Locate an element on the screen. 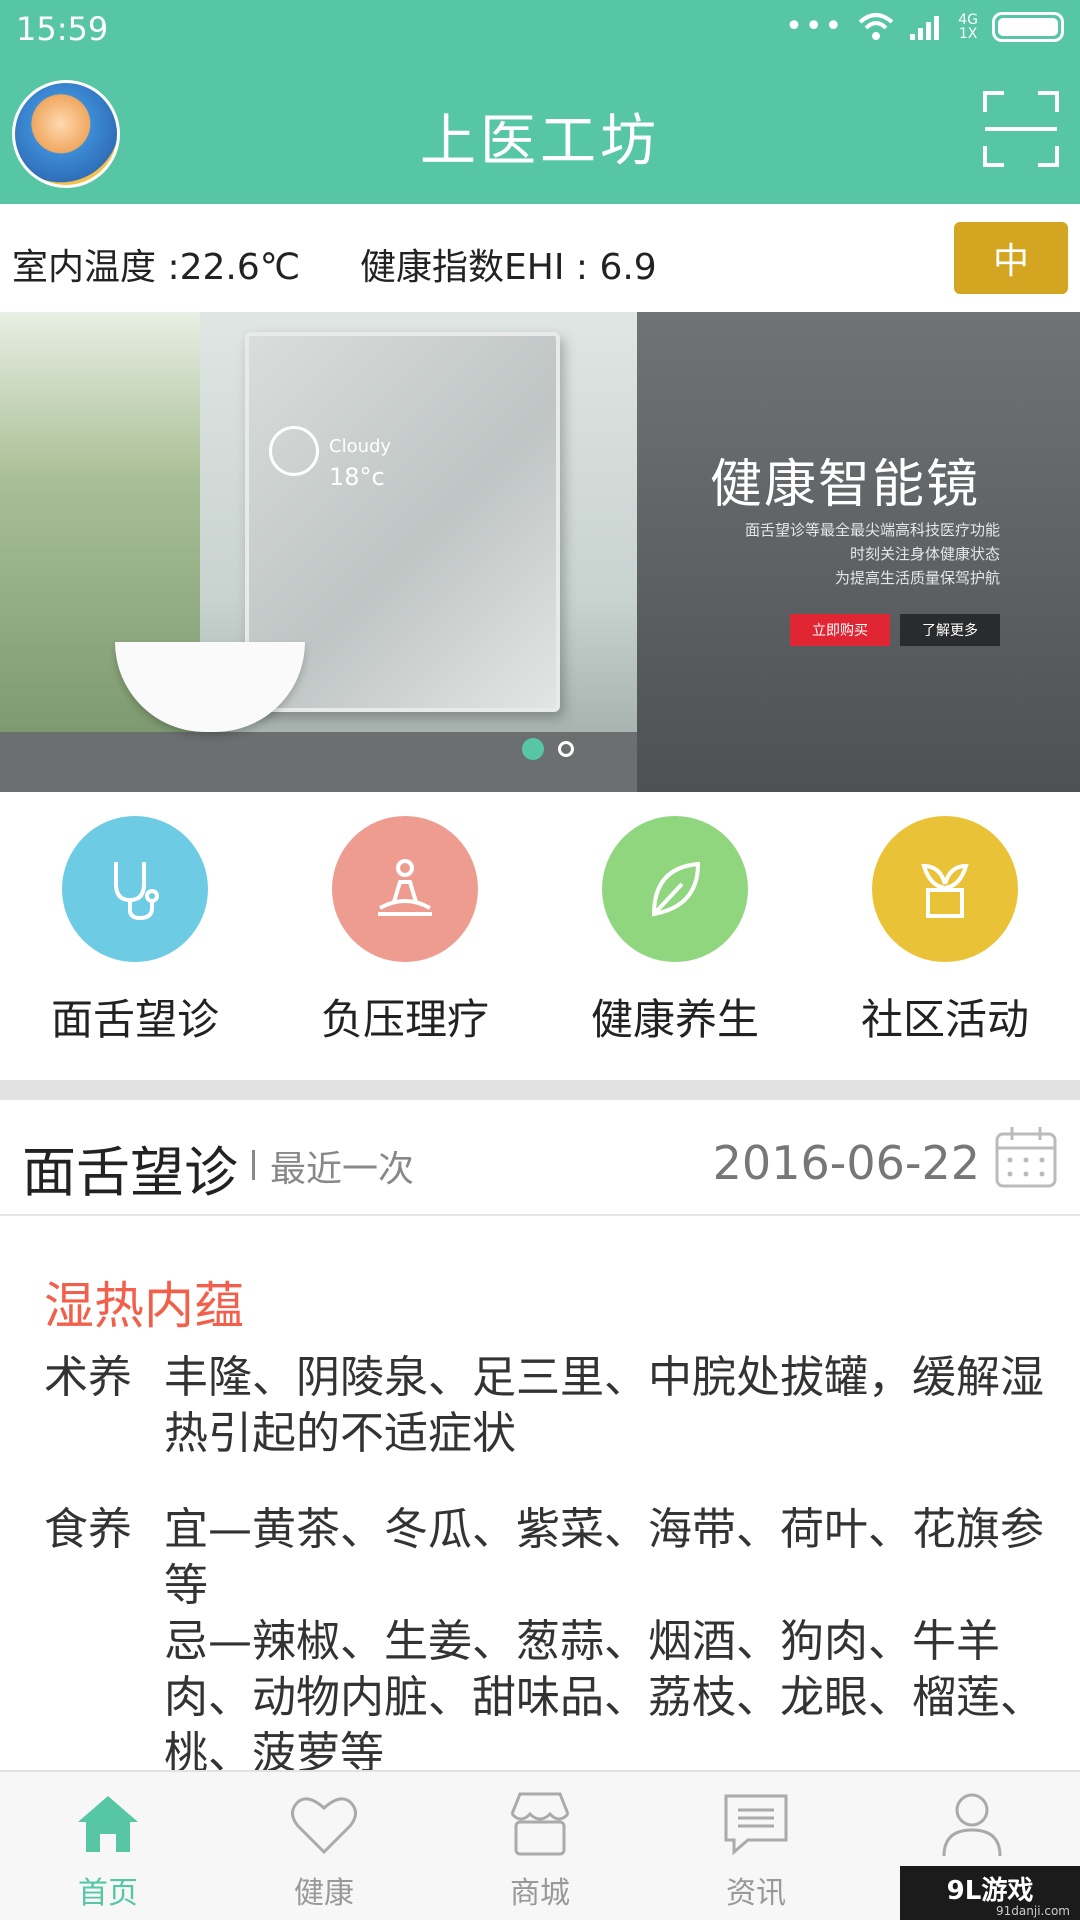 This screenshot has height=1920, width=1080. tab-home: 首页 is located at coordinates (108, 1846).